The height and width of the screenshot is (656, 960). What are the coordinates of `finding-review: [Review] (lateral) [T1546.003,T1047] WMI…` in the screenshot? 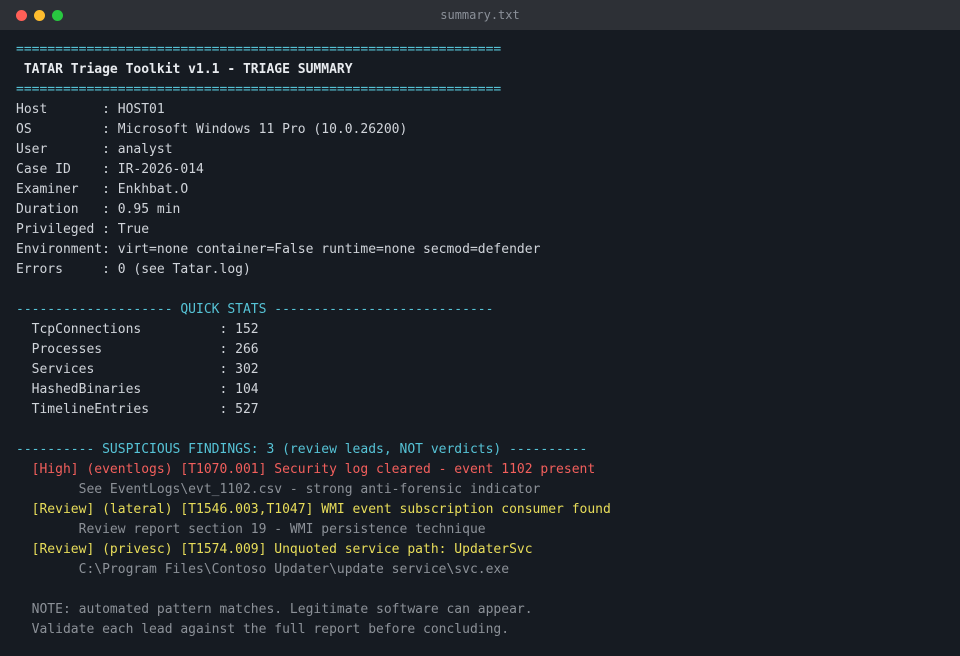 It's located at (313, 509).